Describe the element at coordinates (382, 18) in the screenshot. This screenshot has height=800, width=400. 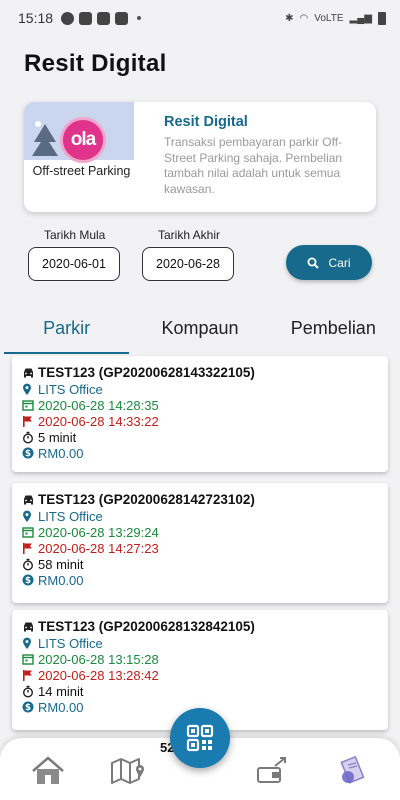
I see `battery-icon` at that location.